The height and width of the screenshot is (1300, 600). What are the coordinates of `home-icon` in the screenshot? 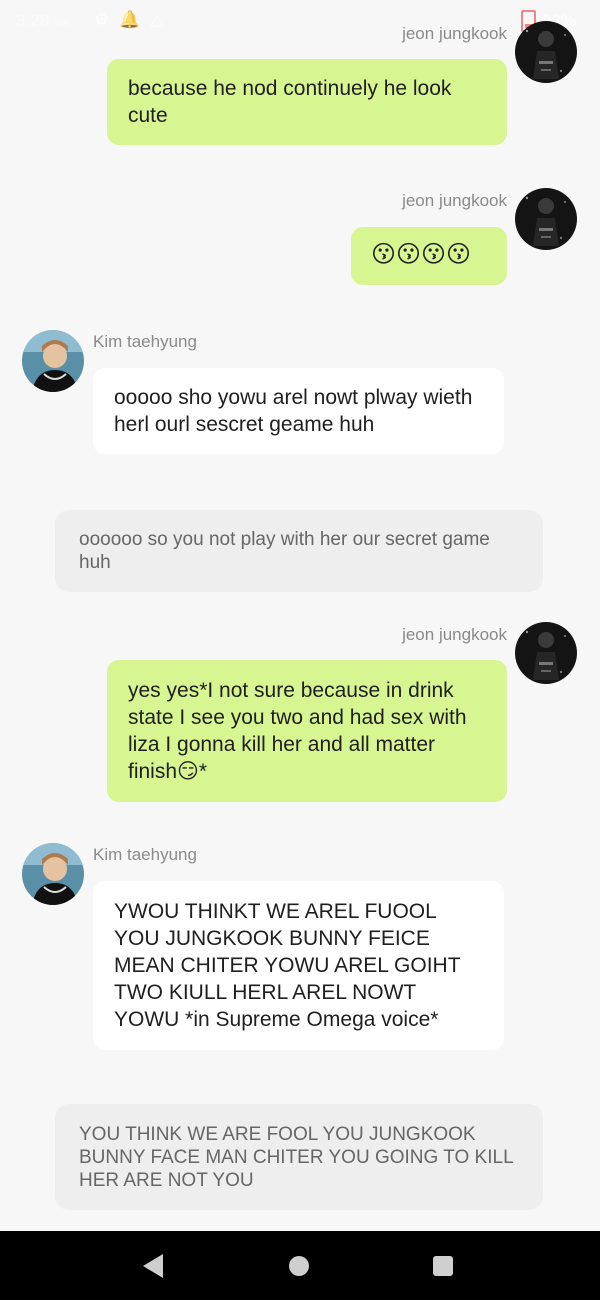 It's located at (299, 1266).